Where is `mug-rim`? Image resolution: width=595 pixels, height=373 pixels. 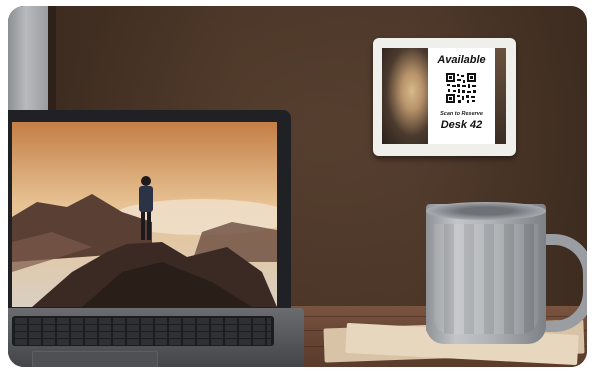 mug-rim is located at coordinates (486, 211).